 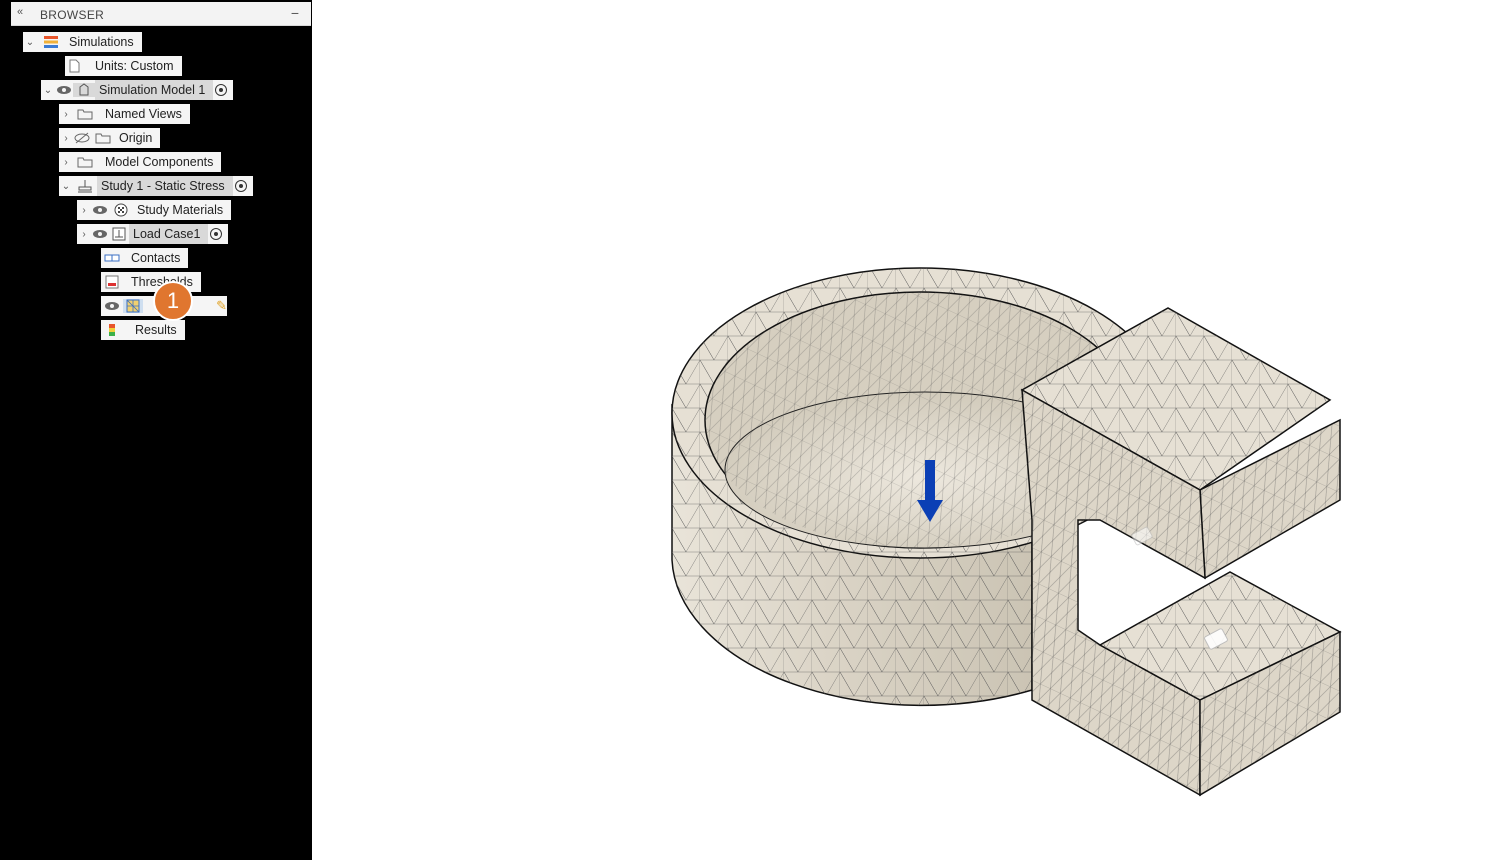 What do you see at coordinates (169, 234) in the screenshot?
I see `tree-label: Load Case1` at bounding box center [169, 234].